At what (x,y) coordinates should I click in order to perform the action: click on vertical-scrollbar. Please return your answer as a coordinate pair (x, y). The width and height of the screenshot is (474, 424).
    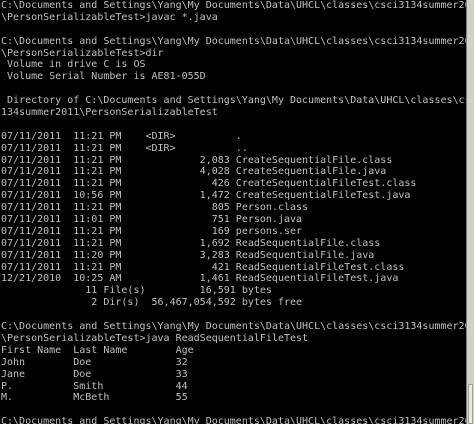
    Looking at the image, I should click on (470, 212).